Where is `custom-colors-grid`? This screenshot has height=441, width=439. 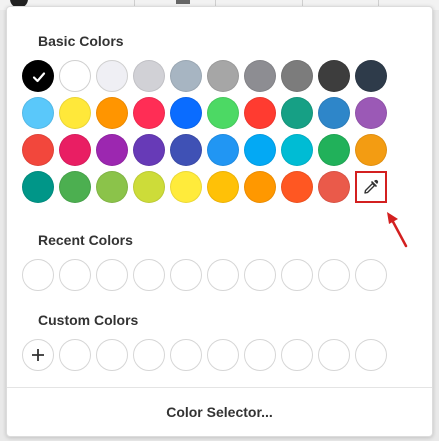
custom-colors-grid is located at coordinates (204, 355).